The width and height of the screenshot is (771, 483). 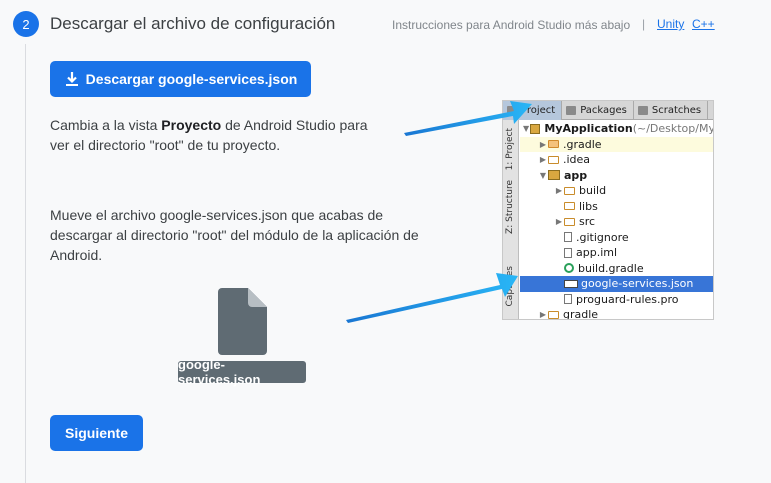 What do you see at coordinates (191, 79) in the screenshot?
I see `download-button-label: Descargar google-services.json` at bounding box center [191, 79].